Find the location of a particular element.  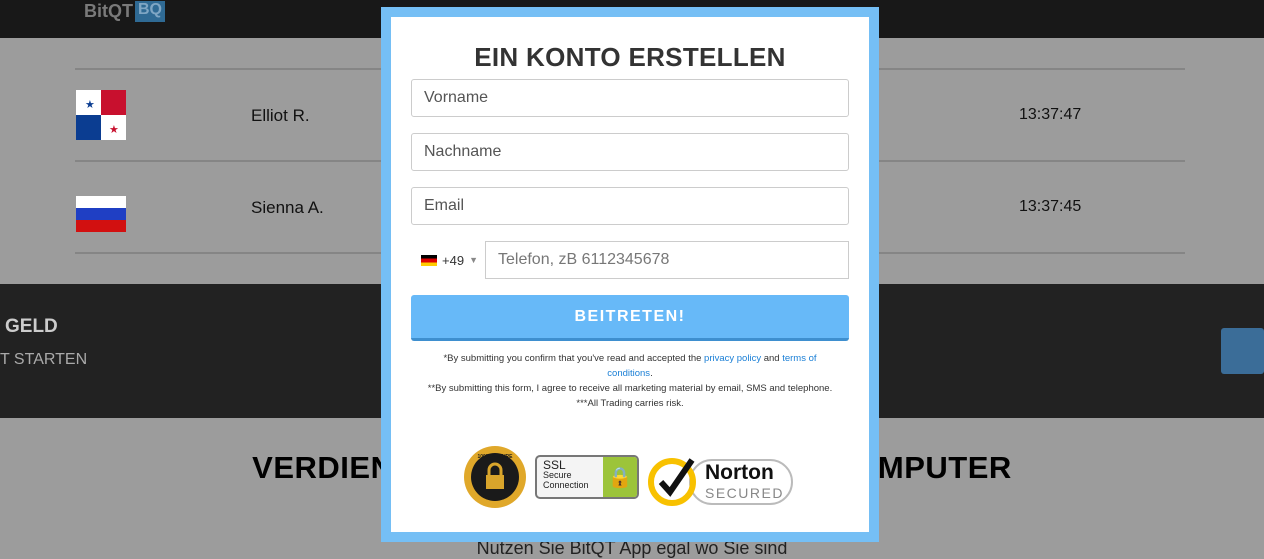

chevron-down-icon: ▼ is located at coordinates (473, 260).